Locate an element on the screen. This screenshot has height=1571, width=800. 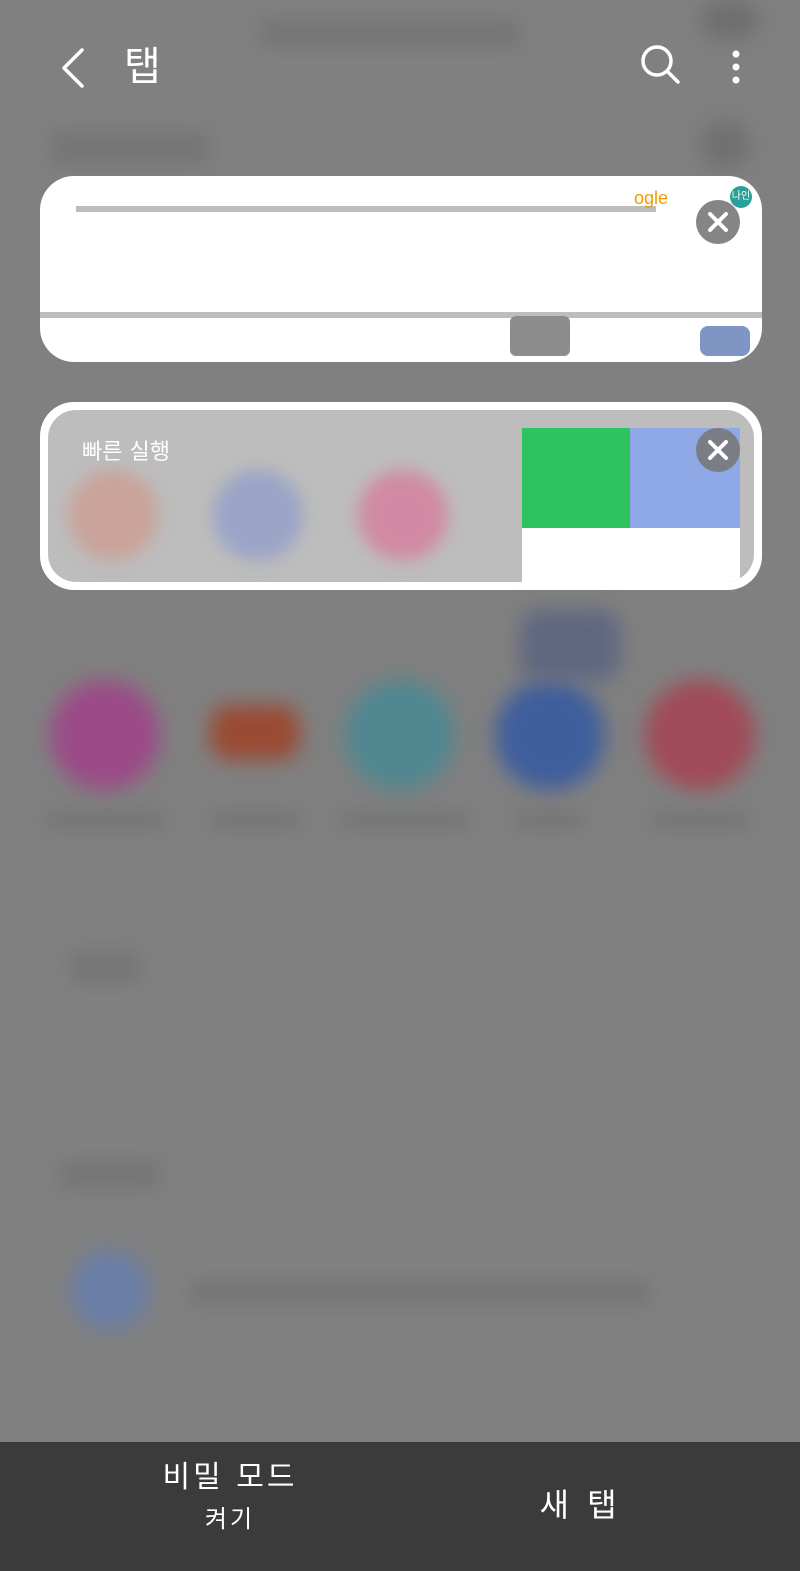
page-title: 탭 is located at coordinates (143, 67).